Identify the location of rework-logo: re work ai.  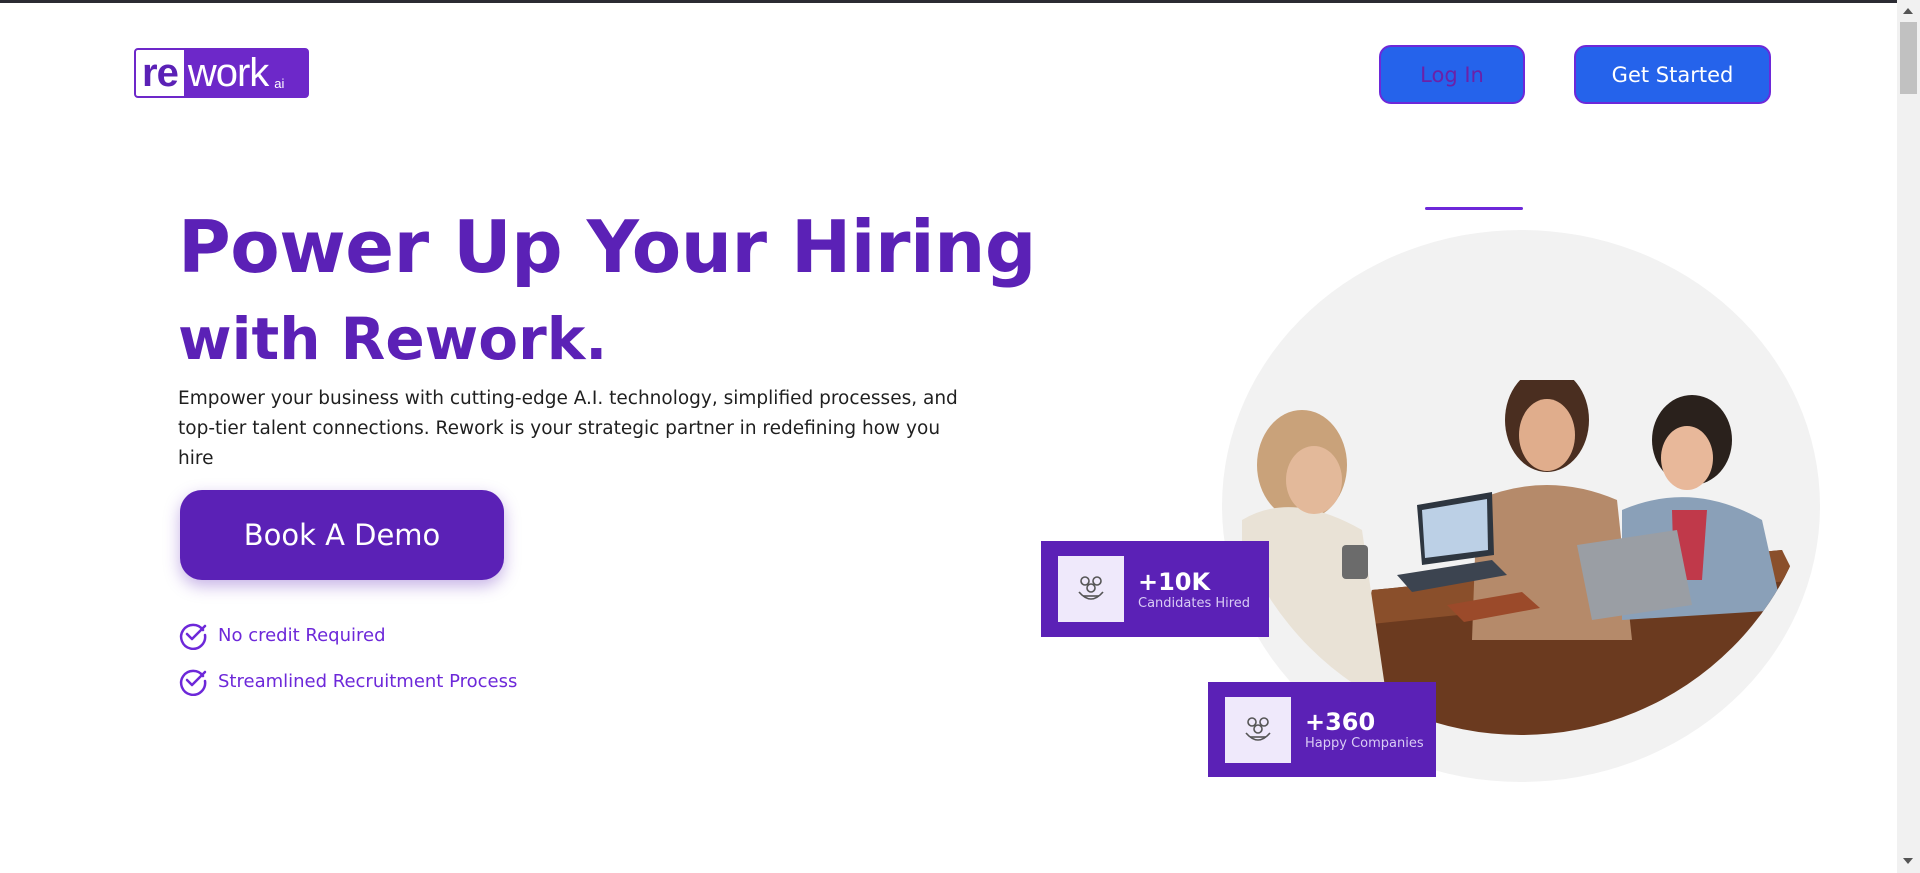
(221, 73).